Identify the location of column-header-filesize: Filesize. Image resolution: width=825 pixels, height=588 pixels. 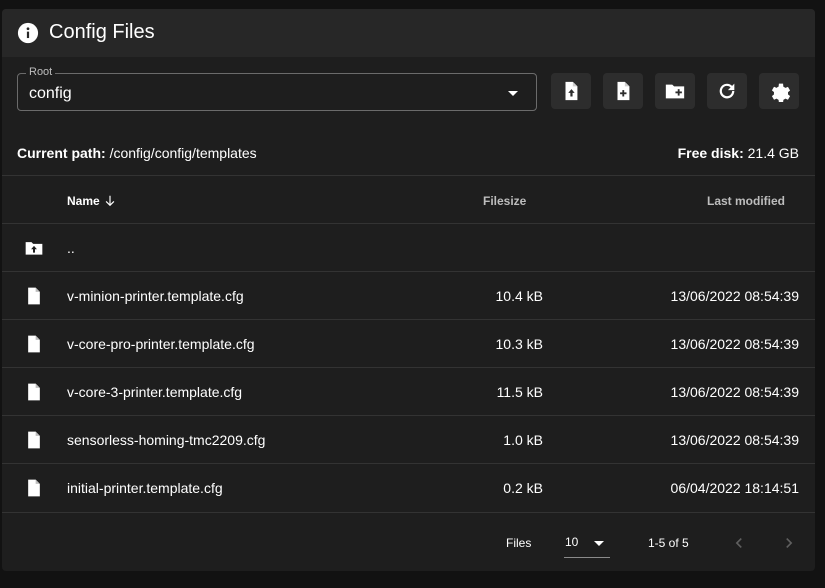
(504, 201).